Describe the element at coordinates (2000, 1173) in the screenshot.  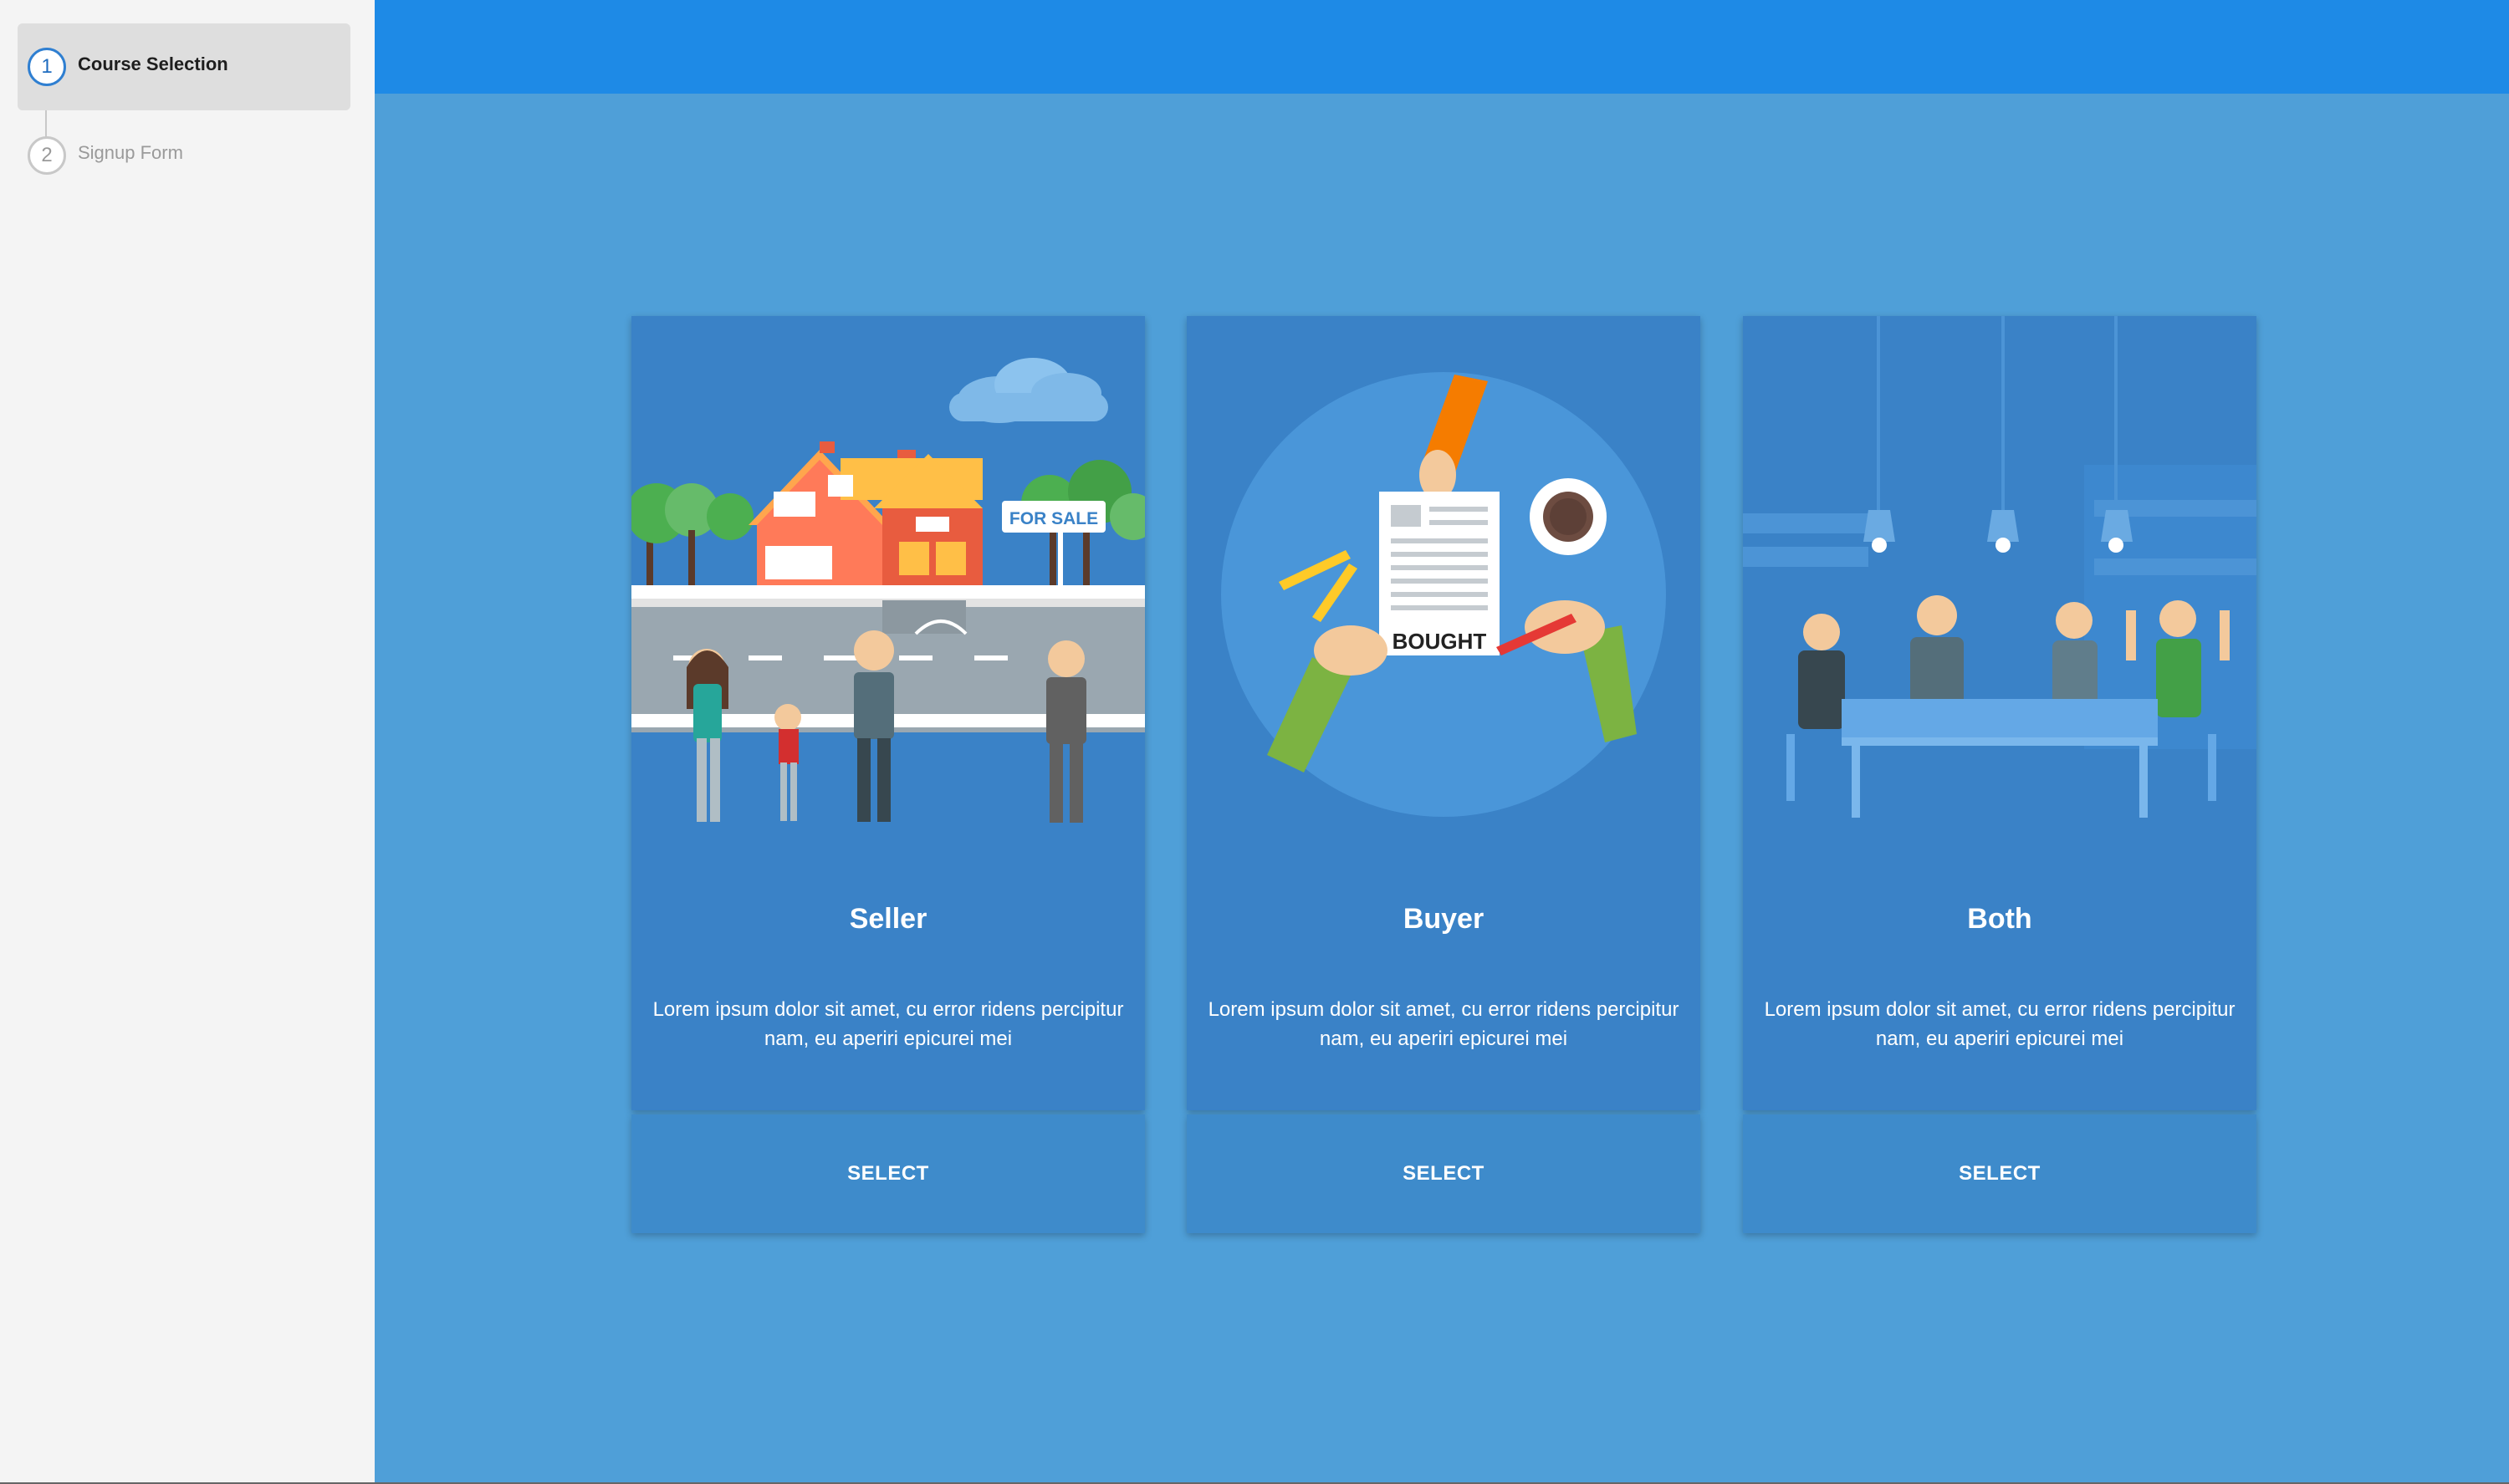
I see `both-select-button: SELECT` at that location.